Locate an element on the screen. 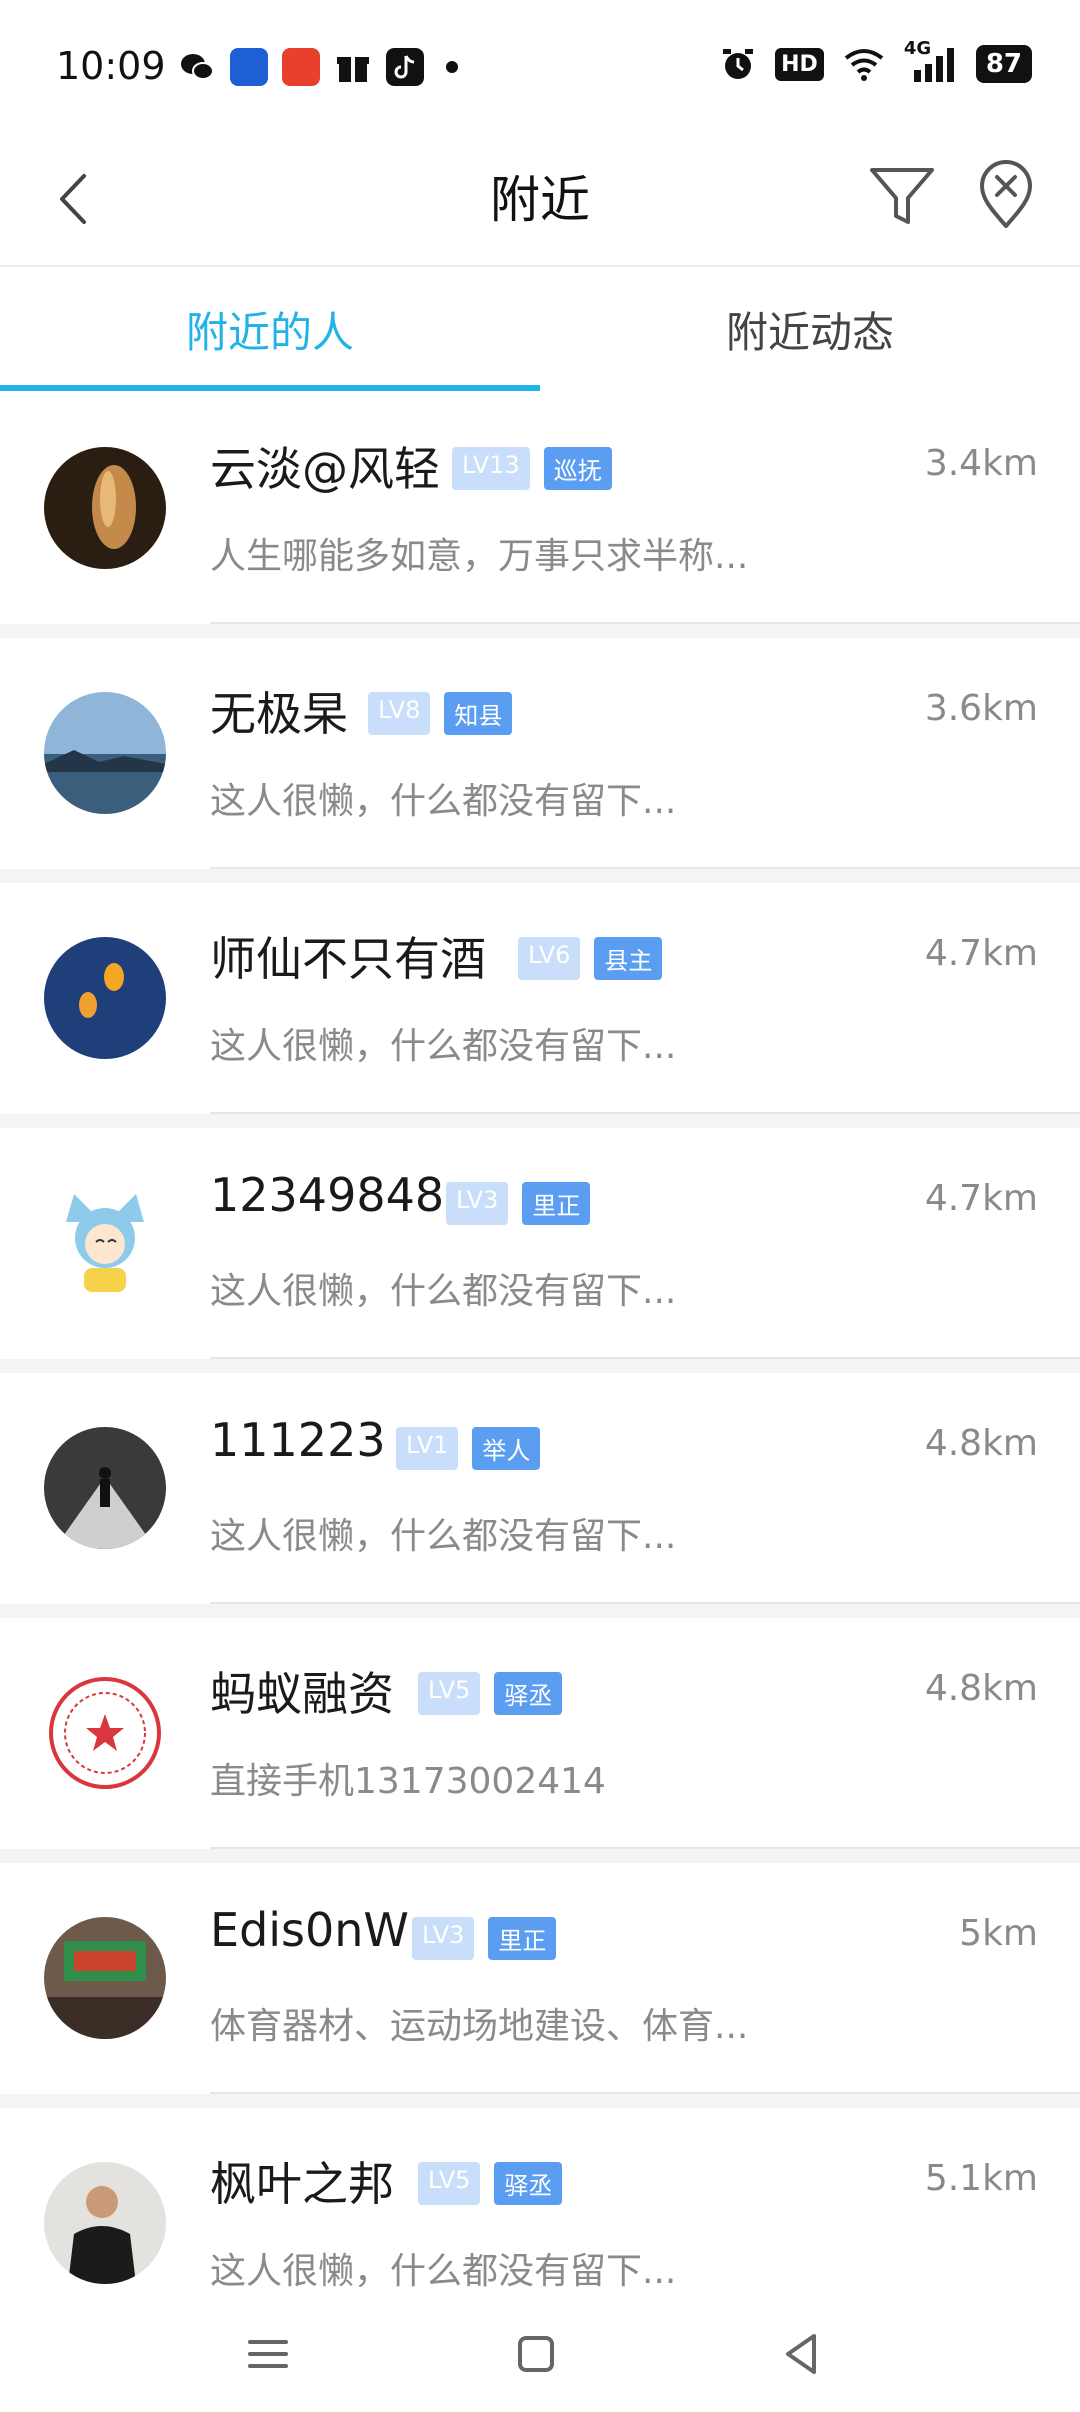 Image resolution: width=1080 pixels, height=2412 pixels. rank-badge: 县主 is located at coordinates (628, 958).